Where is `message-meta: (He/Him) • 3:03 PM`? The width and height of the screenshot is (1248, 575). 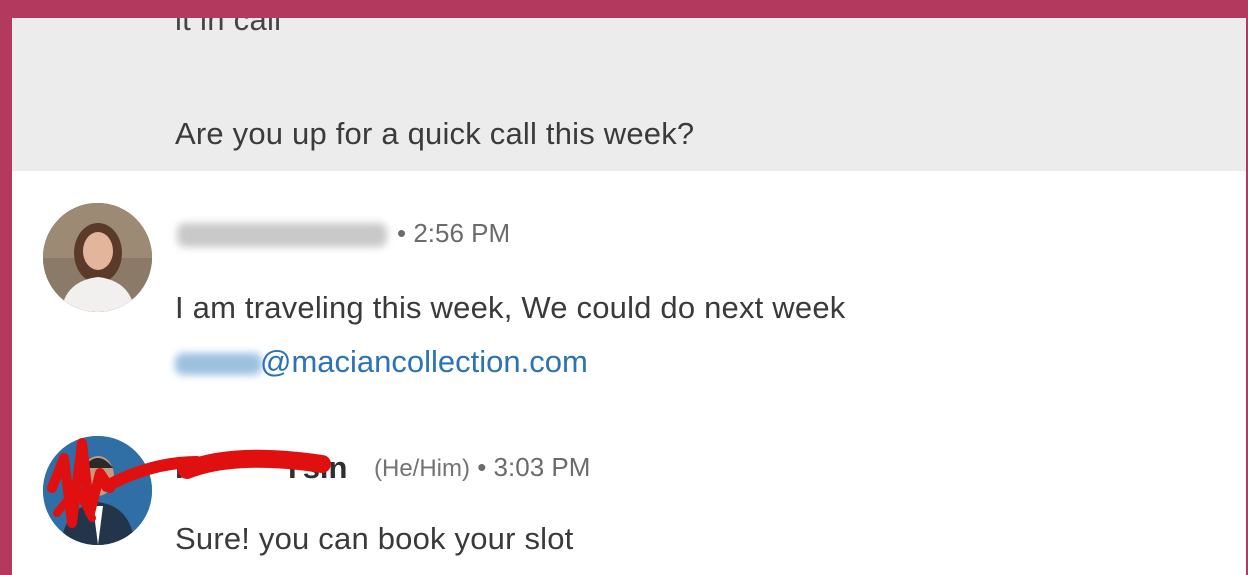 message-meta: (He/Him) • 3:03 PM is located at coordinates (482, 467).